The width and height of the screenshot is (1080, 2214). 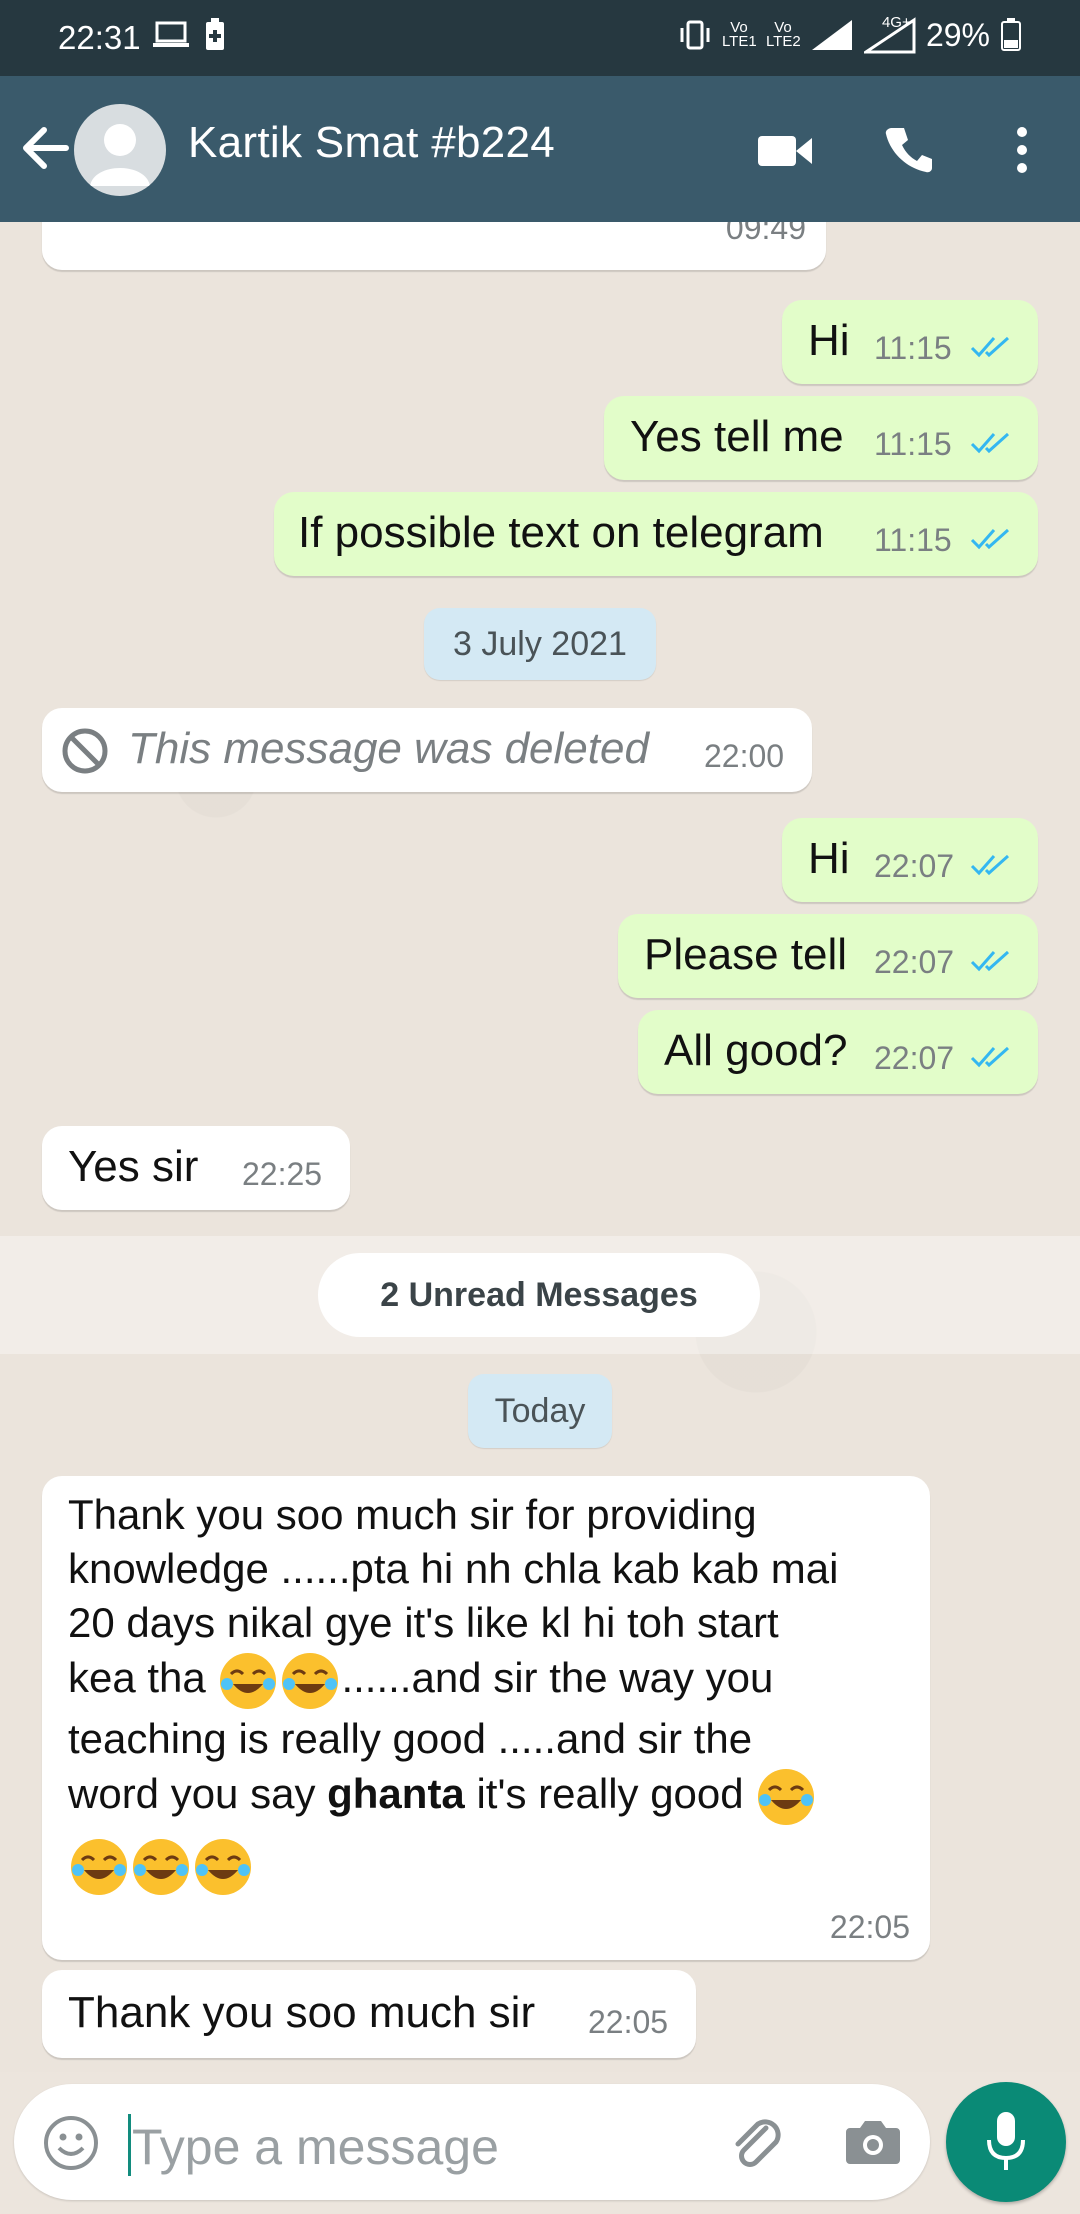 What do you see at coordinates (1022, 150) in the screenshot?
I see `more-vert-icon` at bounding box center [1022, 150].